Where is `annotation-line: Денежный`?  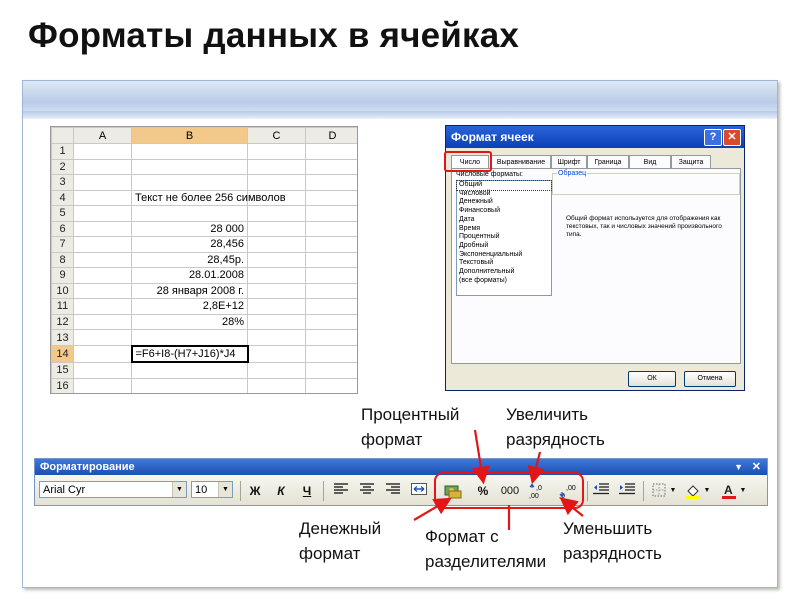 annotation-line: Денежный is located at coordinates (340, 528).